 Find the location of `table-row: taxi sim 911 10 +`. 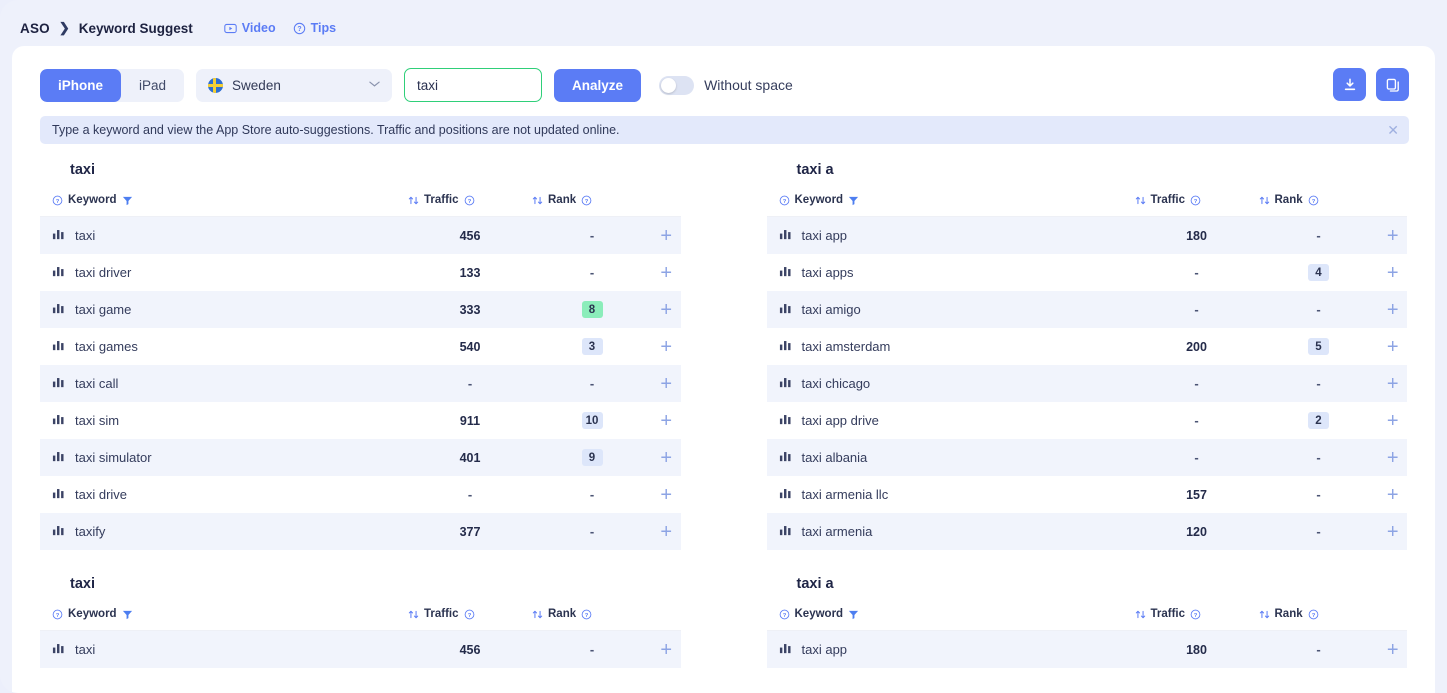

table-row: taxi sim 911 10 + is located at coordinates (360, 420).